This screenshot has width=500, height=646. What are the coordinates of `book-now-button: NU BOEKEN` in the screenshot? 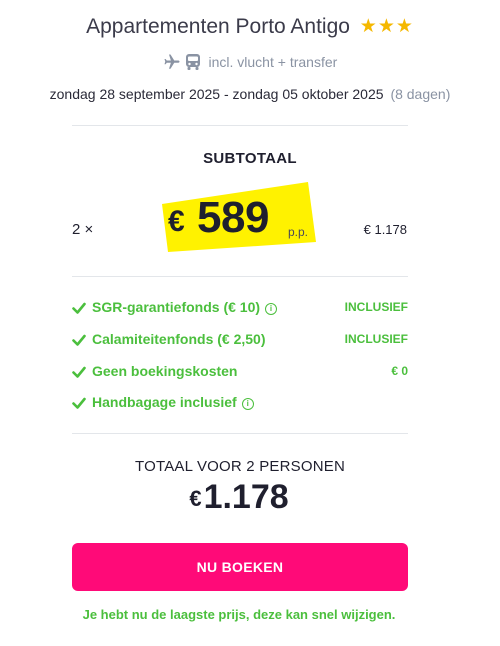 It's located at (240, 567).